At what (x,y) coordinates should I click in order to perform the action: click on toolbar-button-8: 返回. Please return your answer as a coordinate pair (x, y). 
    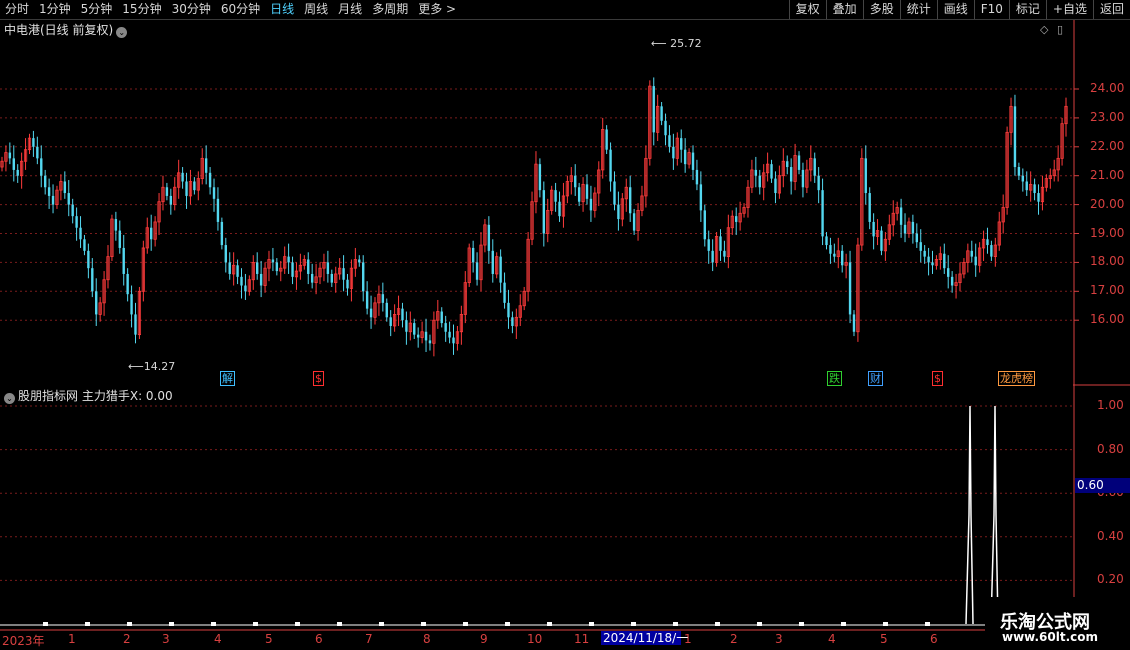
    Looking at the image, I should click on (1111, 9).